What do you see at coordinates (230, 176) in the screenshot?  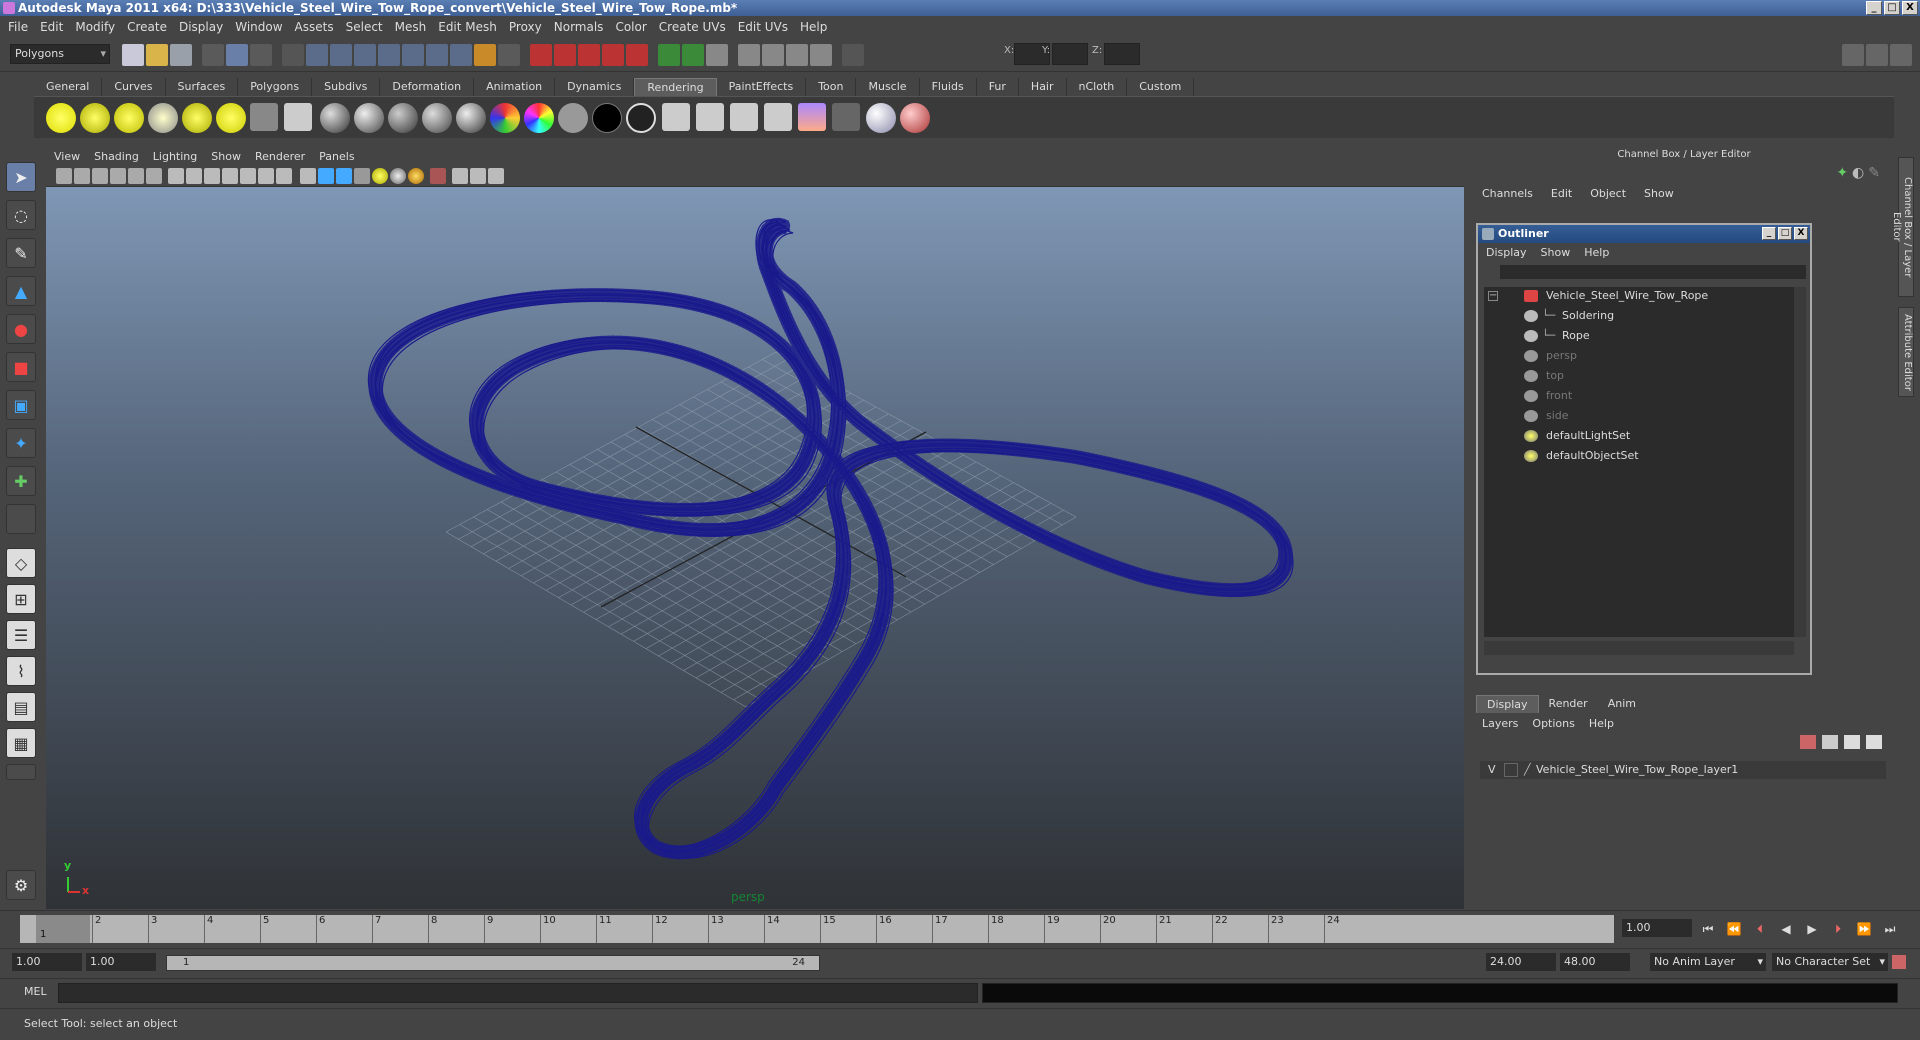 I see `gate-mask-icon` at bounding box center [230, 176].